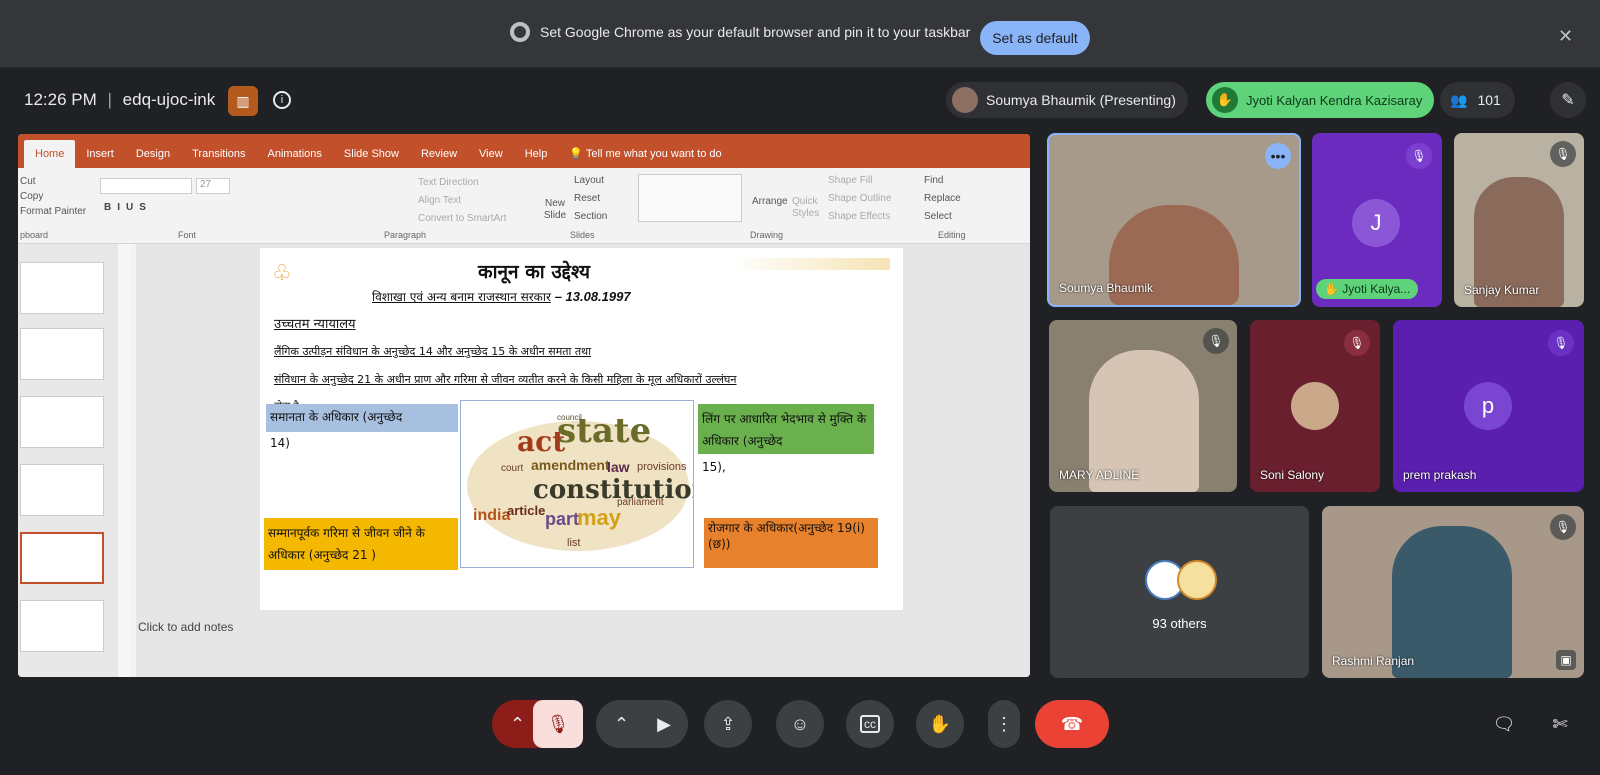 The height and width of the screenshot is (775, 1600). I want to click on shape-effects-button: Shape Effects, so click(859, 217).